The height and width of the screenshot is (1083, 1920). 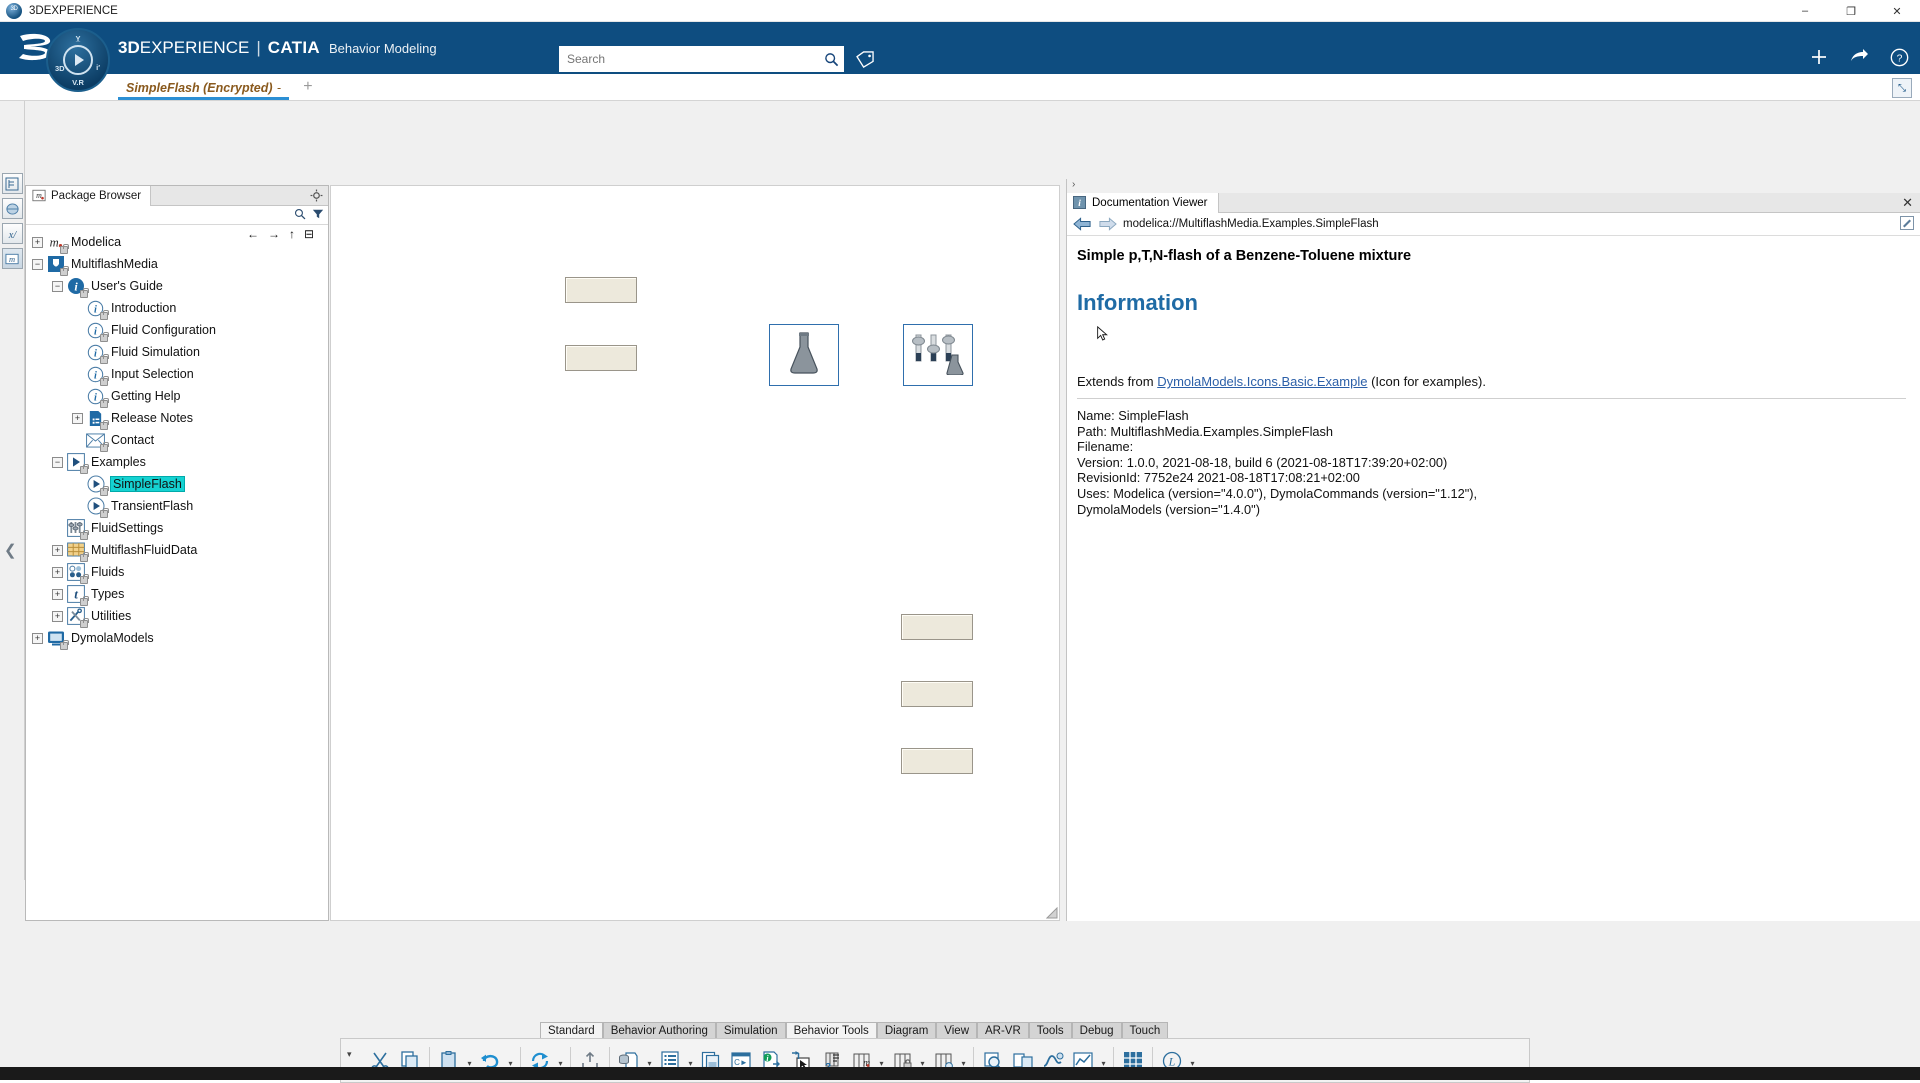 What do you see at coordinates (1097, 1030) in the screenshot?
I see `action-tab-debug: Debug` at bounding box center [1097, 1030].